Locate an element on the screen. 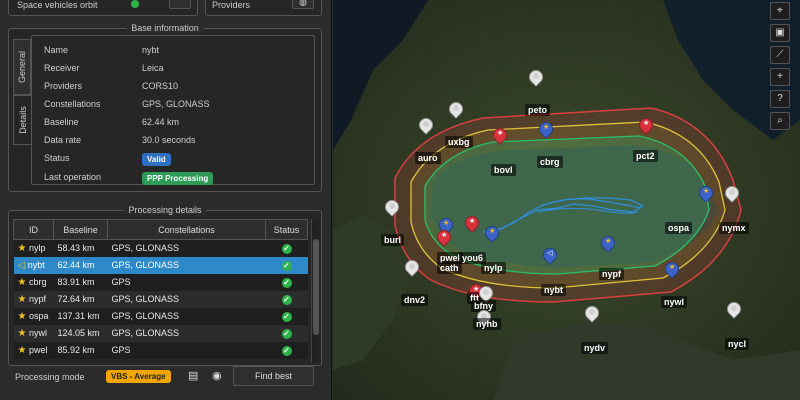 The width and height of the screenshot is (800, 400). station-marker-nylp: ★ is located at coordinates (492, 233).